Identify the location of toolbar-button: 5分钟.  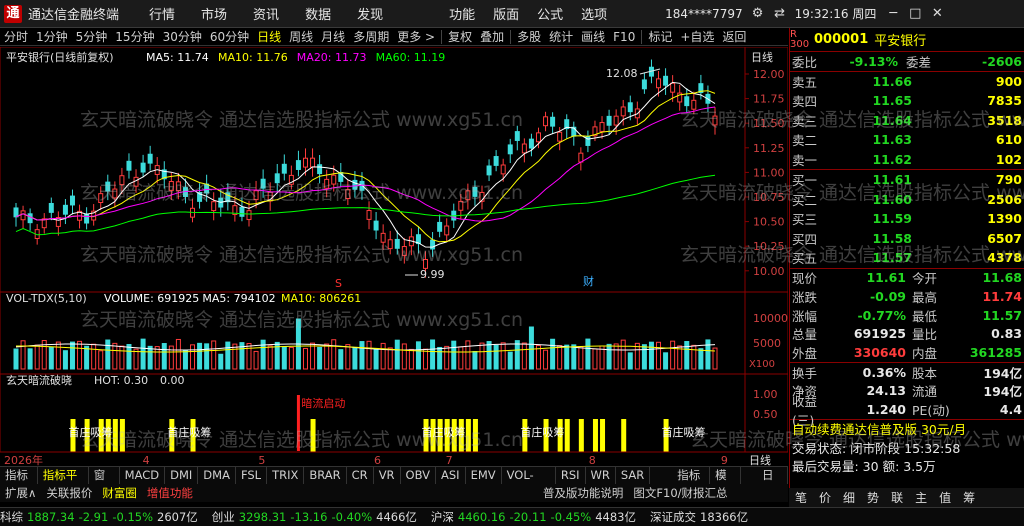
(92, 36).